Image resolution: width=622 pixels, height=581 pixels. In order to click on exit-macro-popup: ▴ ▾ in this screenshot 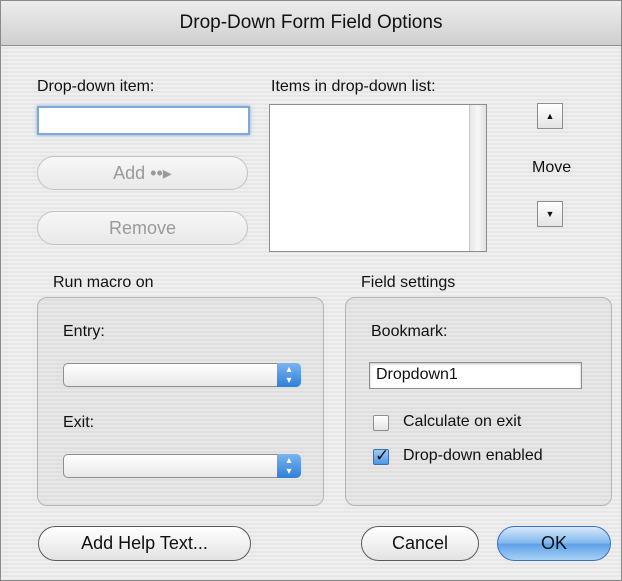, I will do `click(182, 466)`.